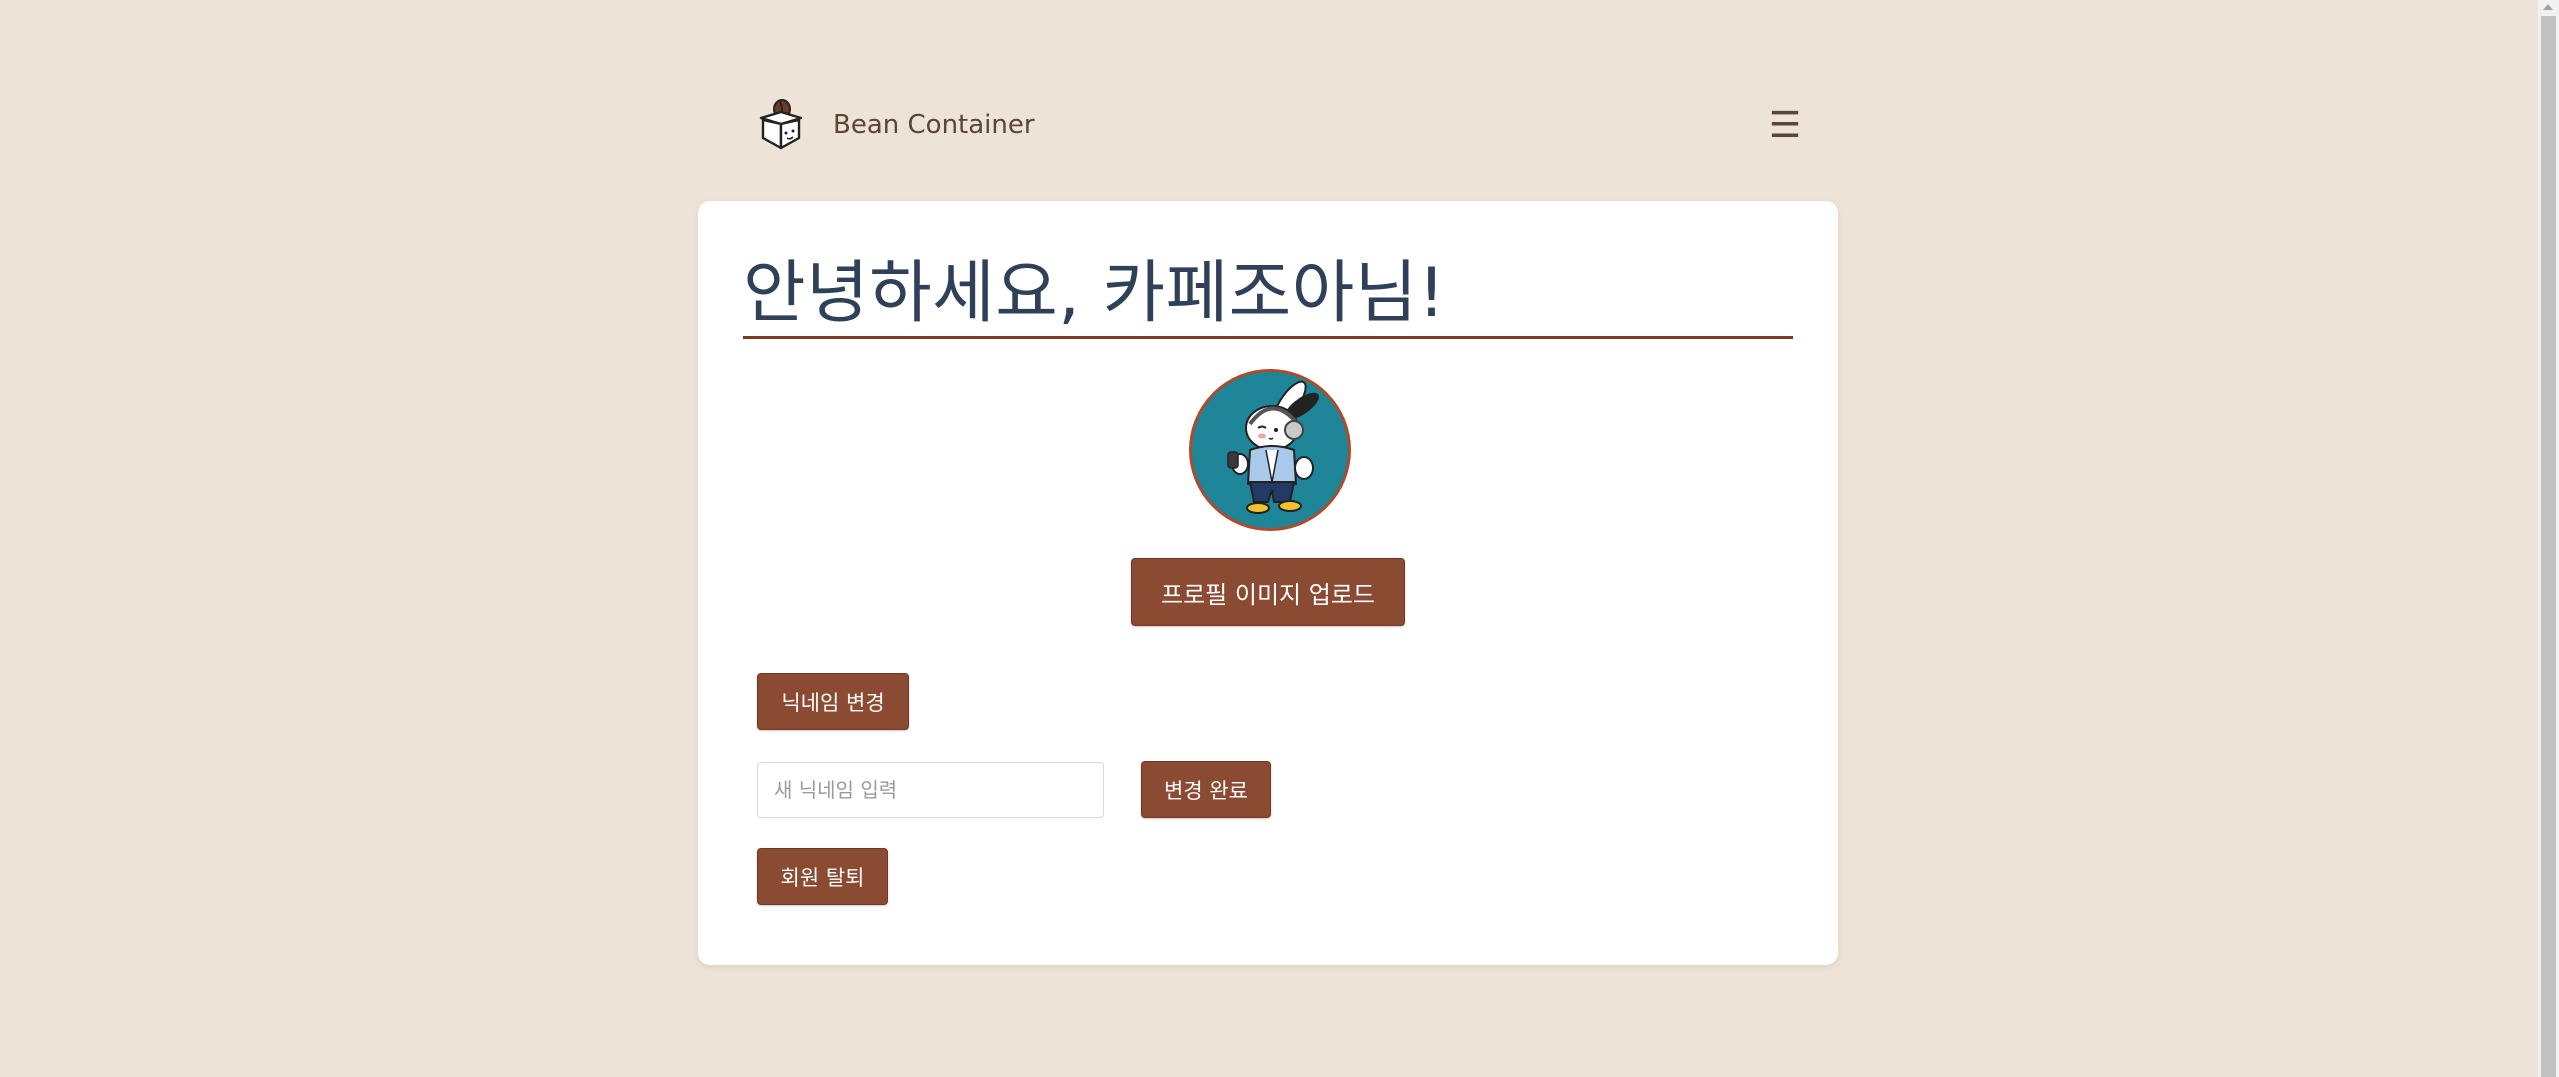  Describe the element at coordinates (781, 124) in the screenshot. I see `coffee-bean-box-logo-icon` at that location.